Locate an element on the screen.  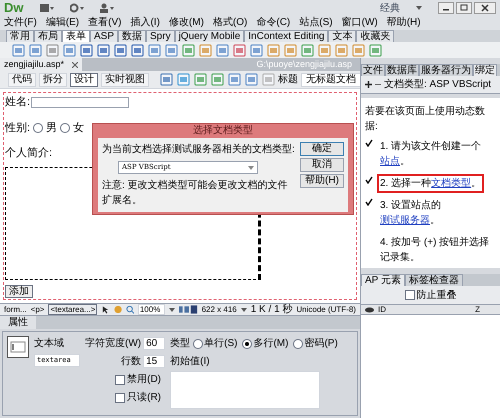
step-text: 2. 选择一种文档类型。 is located at coordinates (430, 183).